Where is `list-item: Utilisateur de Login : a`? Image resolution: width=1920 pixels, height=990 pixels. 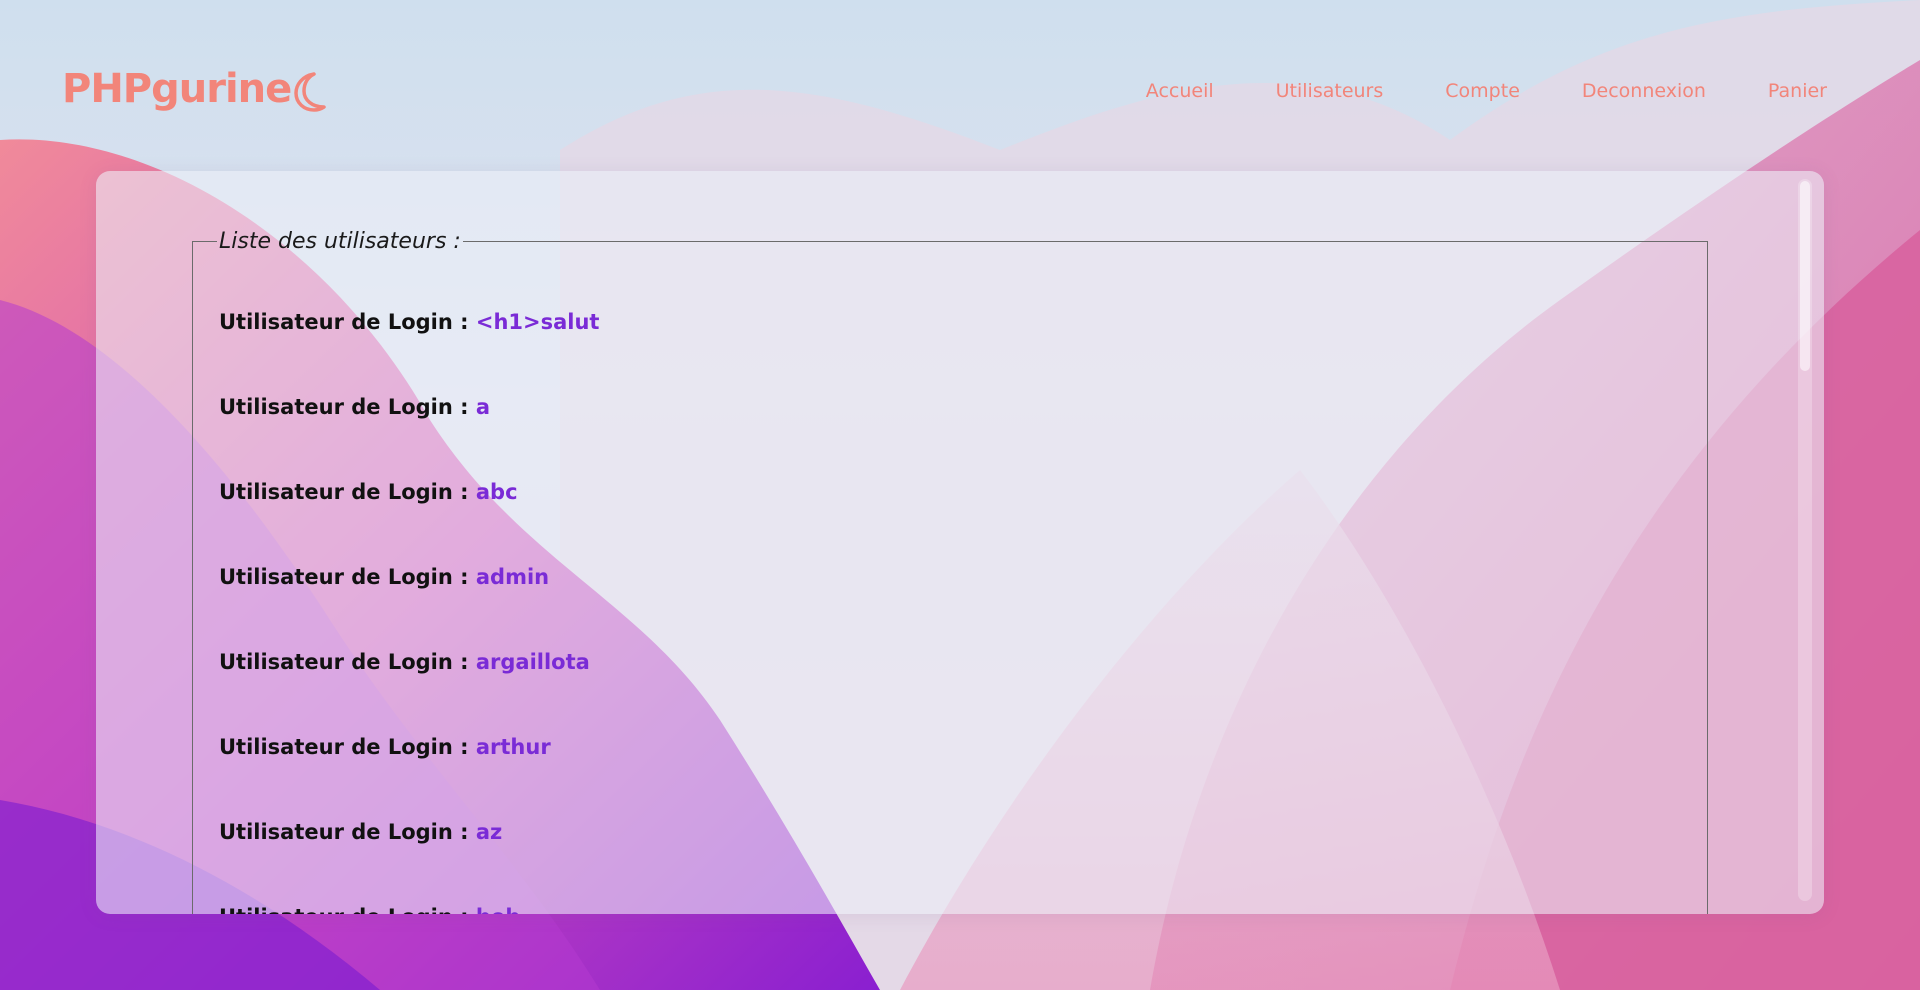 list-item: Utilisateur de Login : a is located at coordinates (409, 439).